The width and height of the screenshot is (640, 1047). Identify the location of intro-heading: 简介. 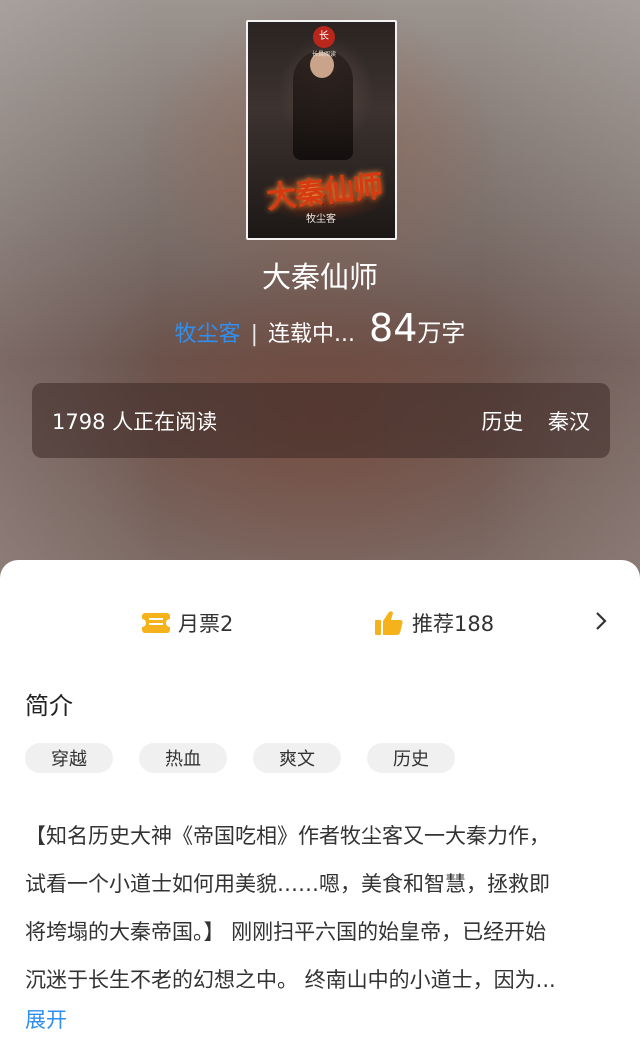
(49, 706).